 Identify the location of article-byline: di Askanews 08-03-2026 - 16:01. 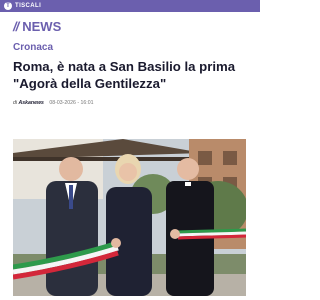
(53, 103).